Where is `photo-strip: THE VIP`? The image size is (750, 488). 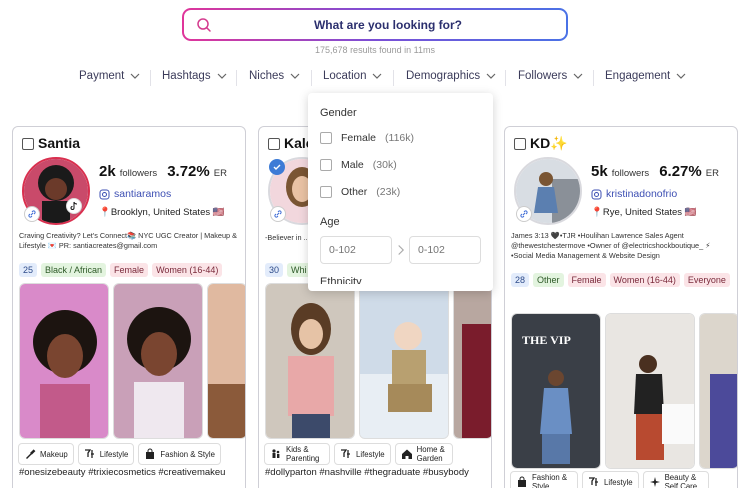 photo-strip: THE VIP is located at coordinates (624, 391).